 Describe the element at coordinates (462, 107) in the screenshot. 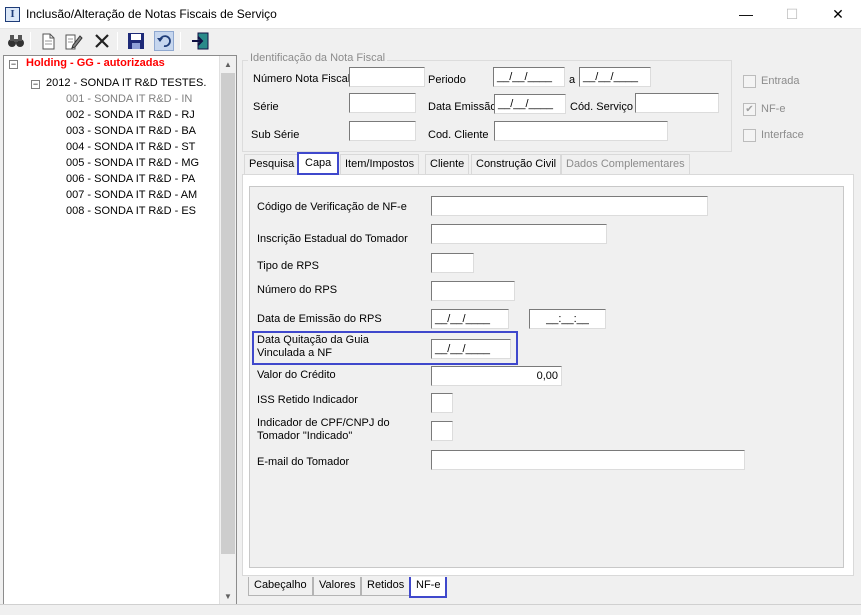

I see `data-emissao-label: Data Emissão` at that location.